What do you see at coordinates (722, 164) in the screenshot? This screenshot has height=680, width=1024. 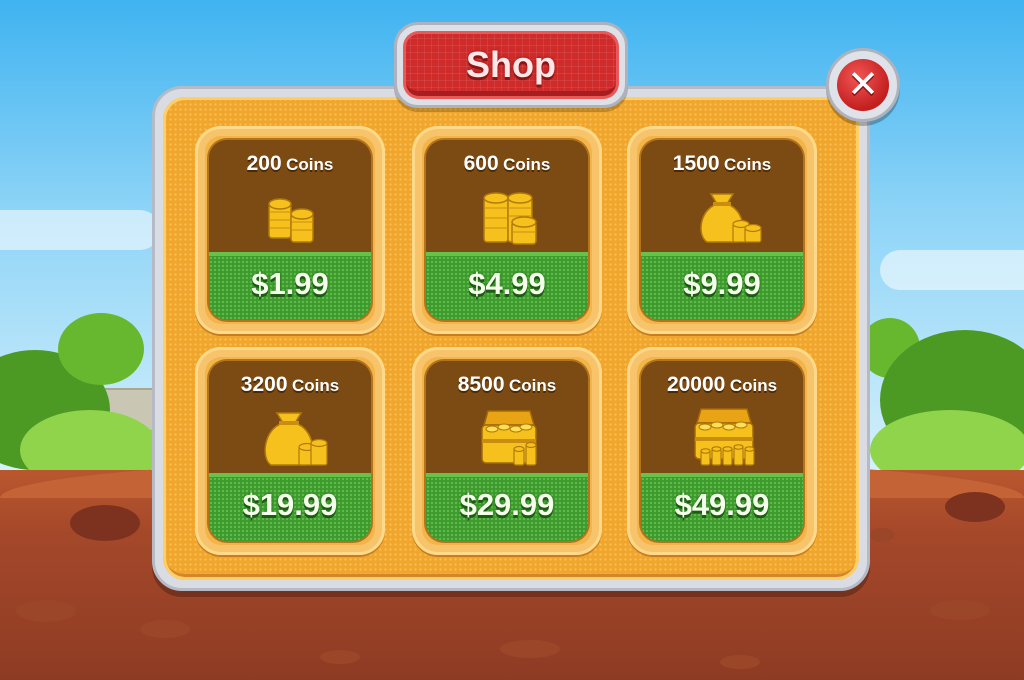 I see `coin-amount-label: 1500 Coins` at bounding box center [722, 164].